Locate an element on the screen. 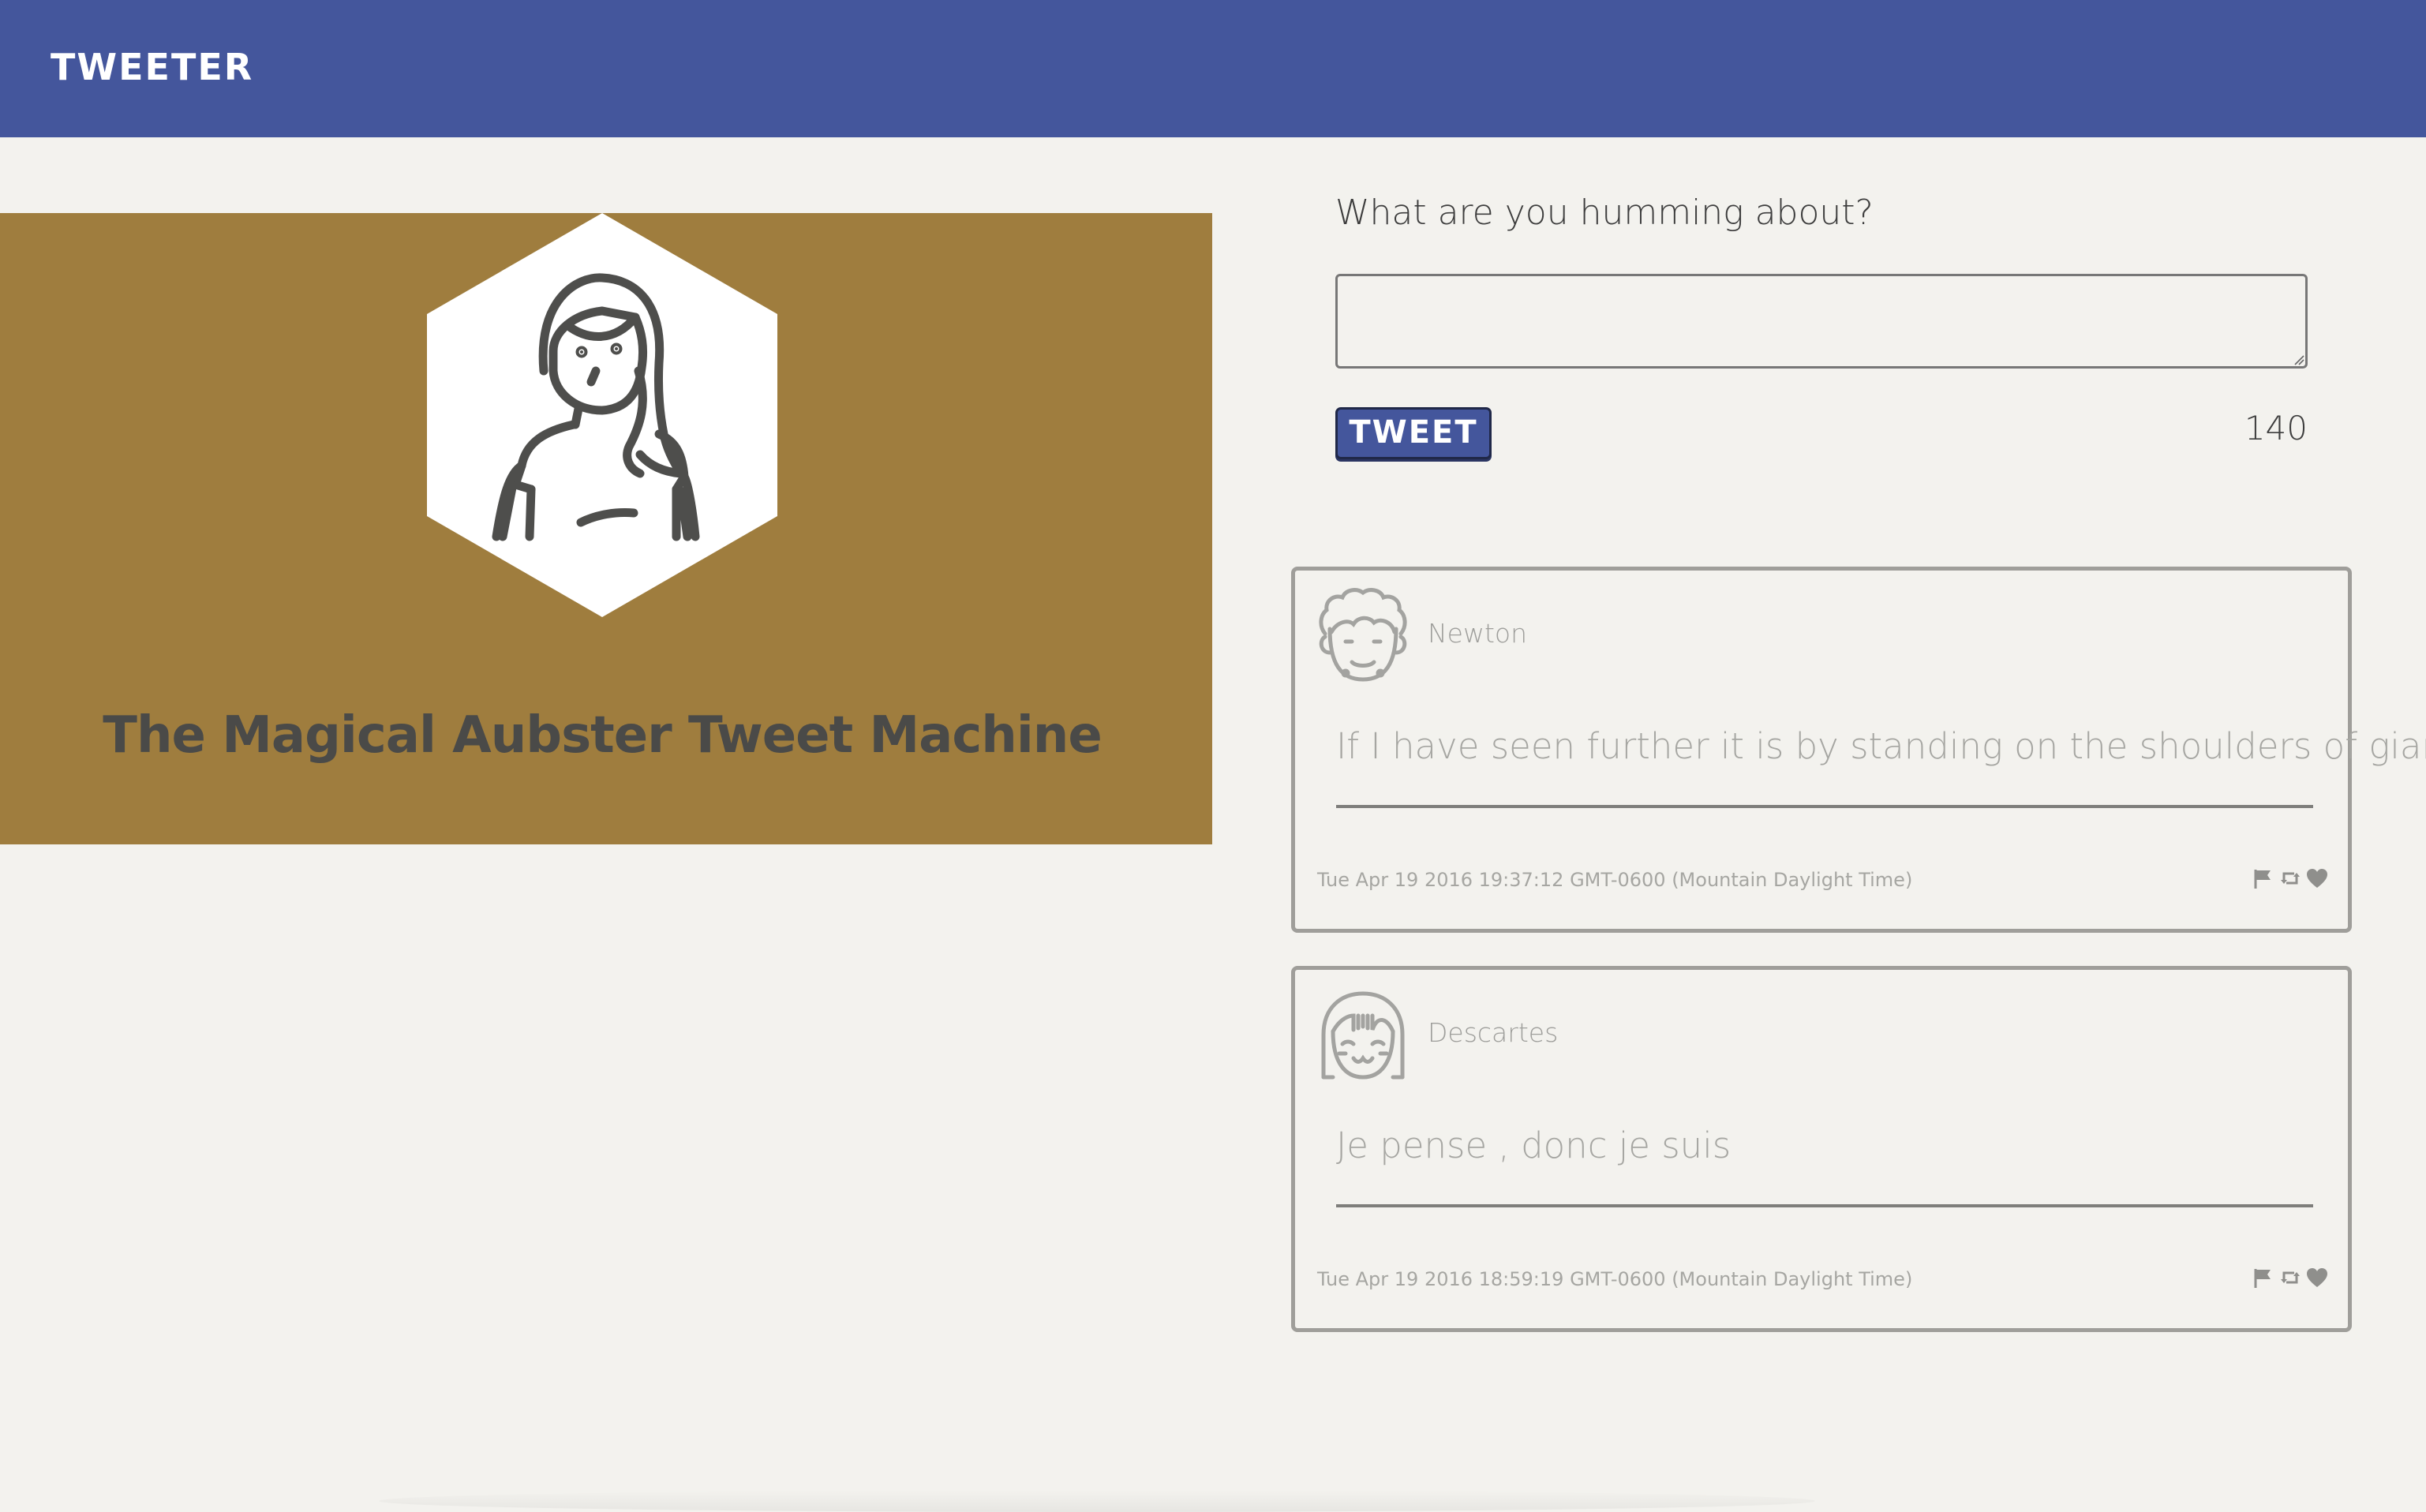 This screenshot has height=1512, width=2426. tweet-author: Descartes is located at coordinates (1493, 1032).